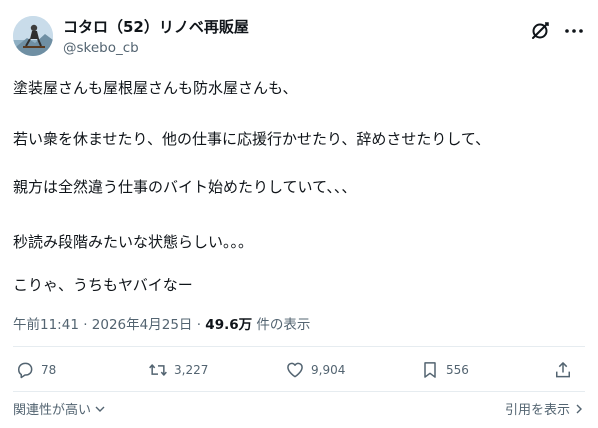 Image resolution: width=598 pixels, height=428 pixels. Describe the element at coordinates (540, 31) in the screenshot. I see `grok-icon` at that location.